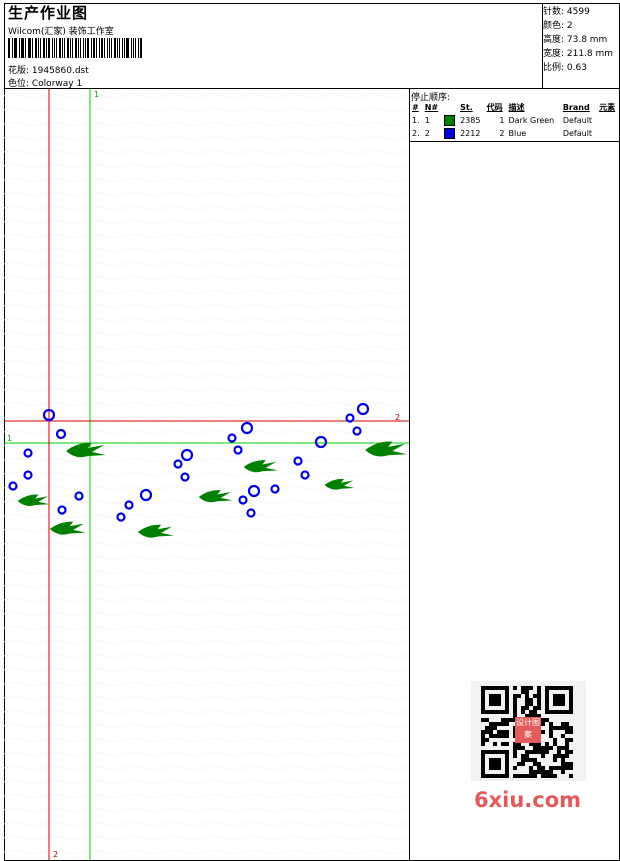  I want to click on watermark-stamp: 设计图案, so click(528, 730).